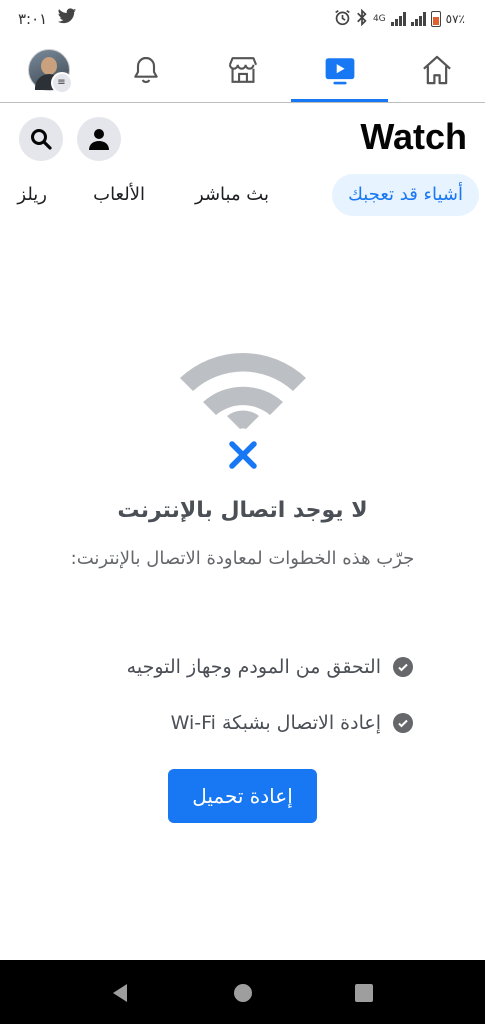 This screenshot has width=485, height=1024. I want to click on top-nav: ≡, so click(242, 70).